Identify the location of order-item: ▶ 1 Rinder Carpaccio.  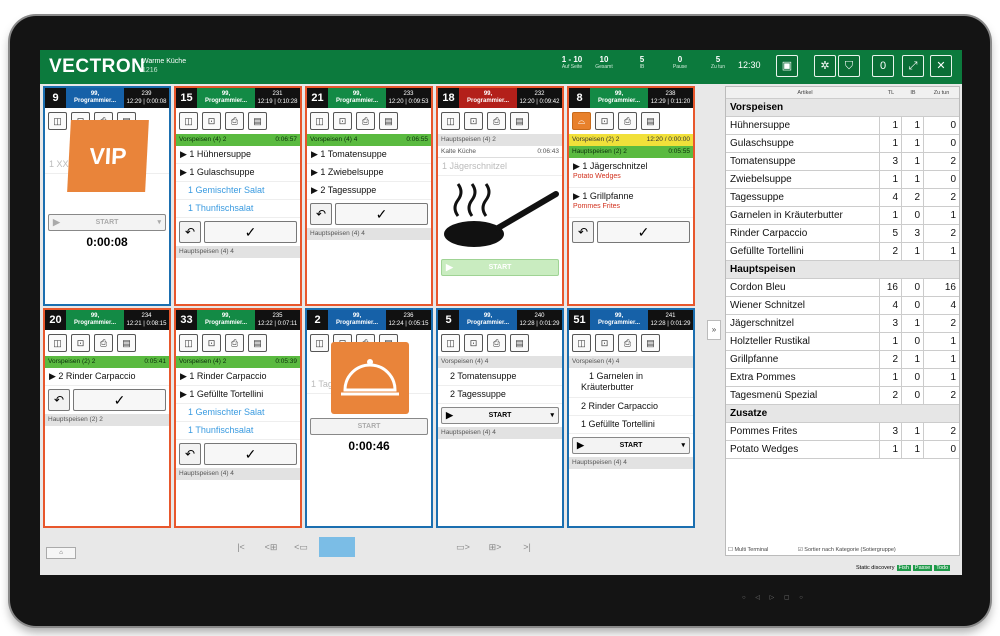
(238, 377).